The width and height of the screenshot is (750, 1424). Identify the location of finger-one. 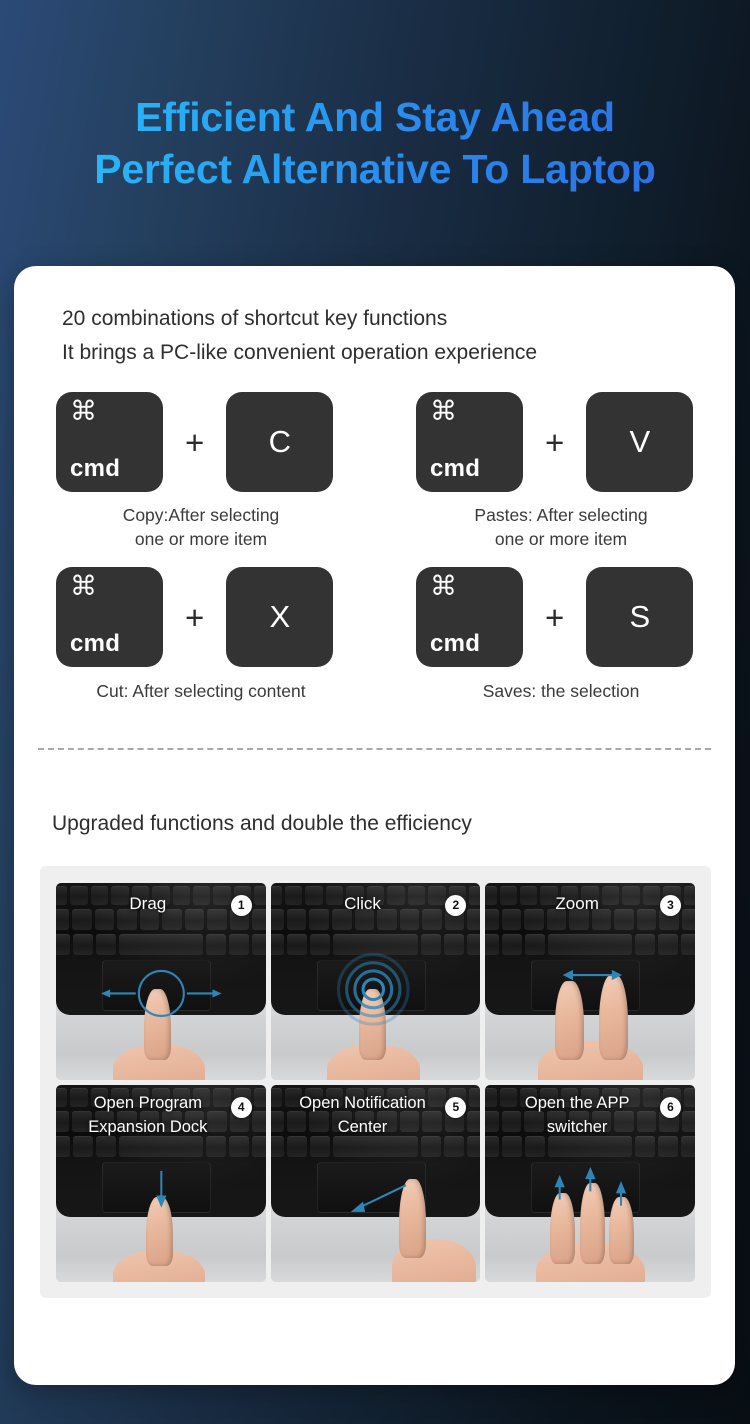
(563, 1229).